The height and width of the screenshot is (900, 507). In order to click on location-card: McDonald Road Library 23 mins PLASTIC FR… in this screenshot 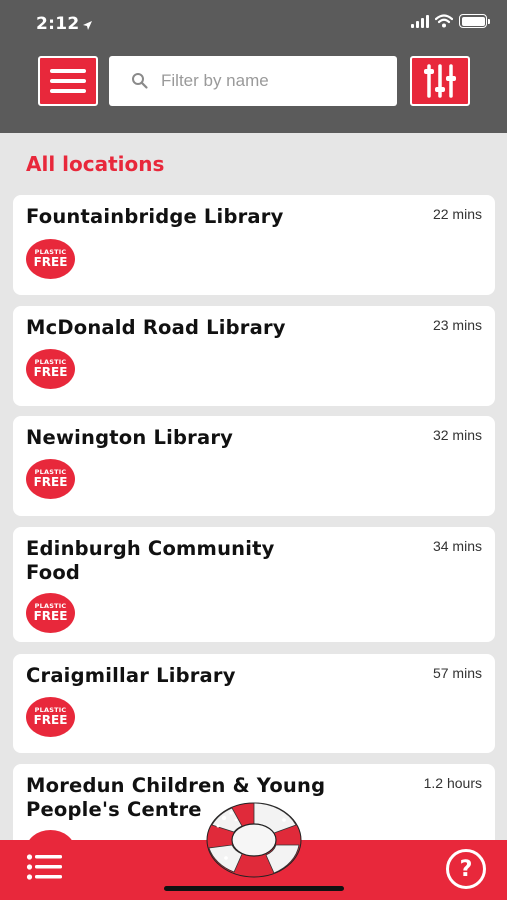, I will do `click(254, 356)`.